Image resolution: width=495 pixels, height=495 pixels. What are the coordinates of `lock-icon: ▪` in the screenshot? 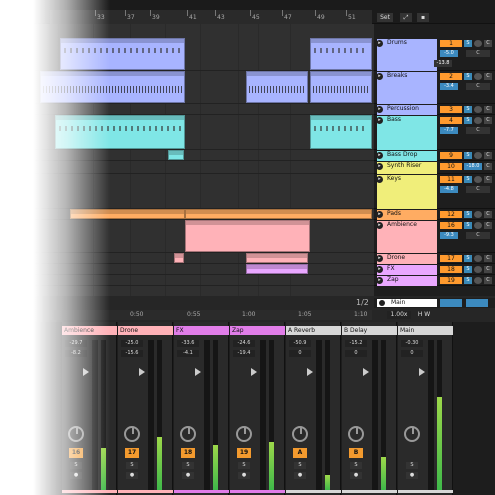 It's located at (423, 17).